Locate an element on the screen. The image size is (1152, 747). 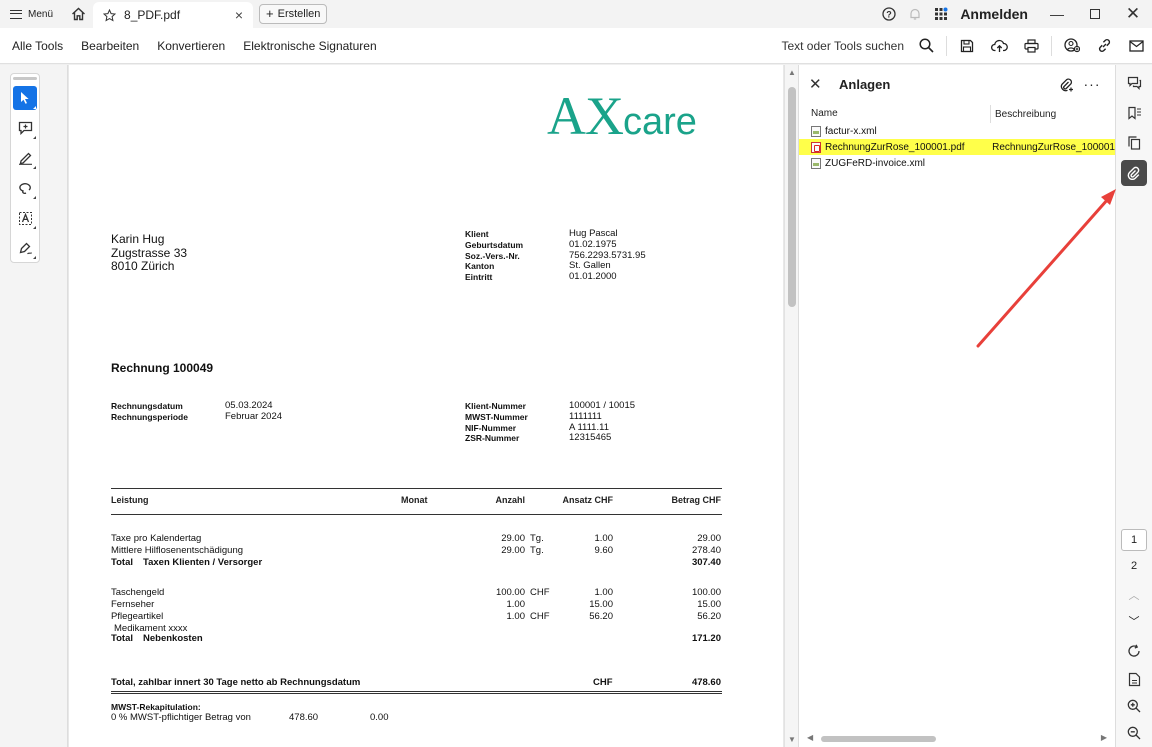
save-button is located at coordinates (967, 46).